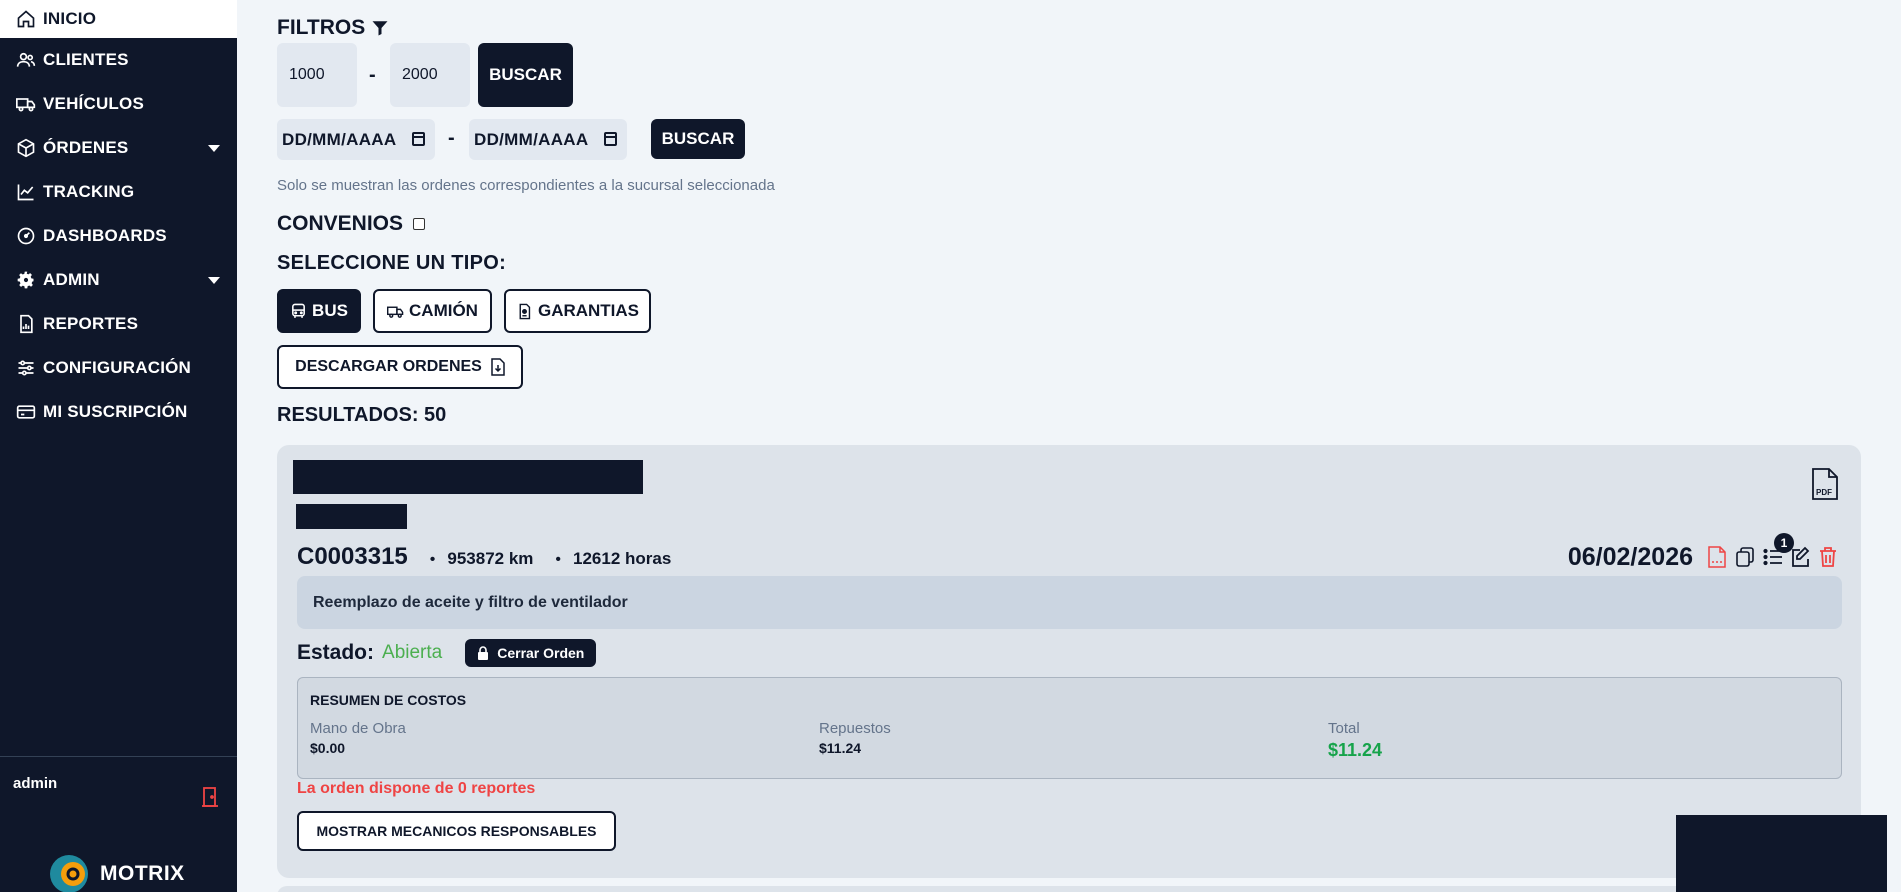 This screenshot has height=892, width=1901. What do you see at coordinates (1630, 557) in the screenshot?
I see `order-date: 06/02/2026` at bounding box center [1630, 557].